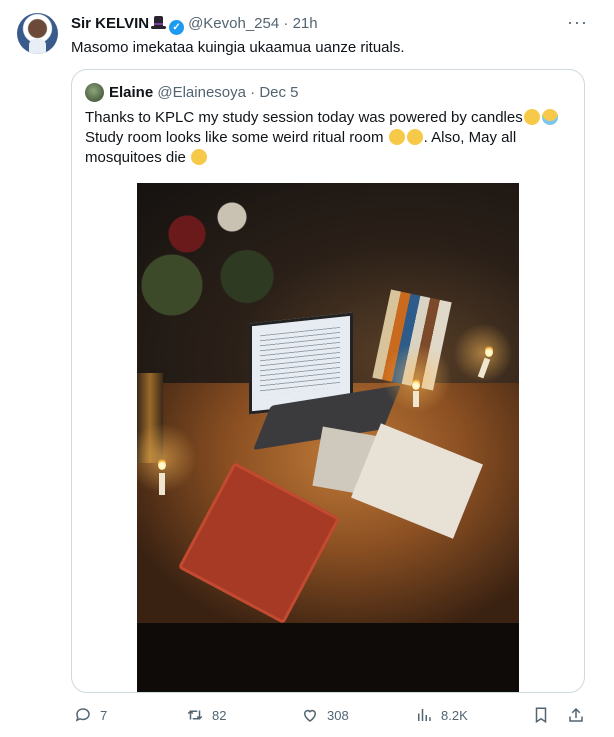 This screenshot has width=614, height=737. I want to click on views-icon, so click(428, 715).